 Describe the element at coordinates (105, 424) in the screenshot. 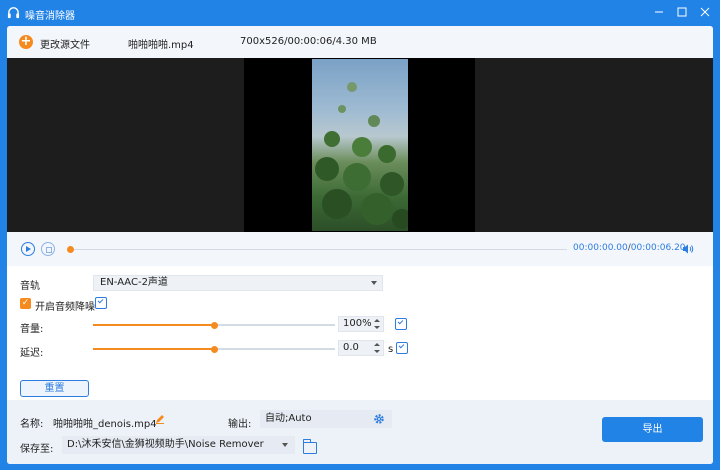

I see `output-filename: 啪啪啪啪_denois.mp4` at that location.